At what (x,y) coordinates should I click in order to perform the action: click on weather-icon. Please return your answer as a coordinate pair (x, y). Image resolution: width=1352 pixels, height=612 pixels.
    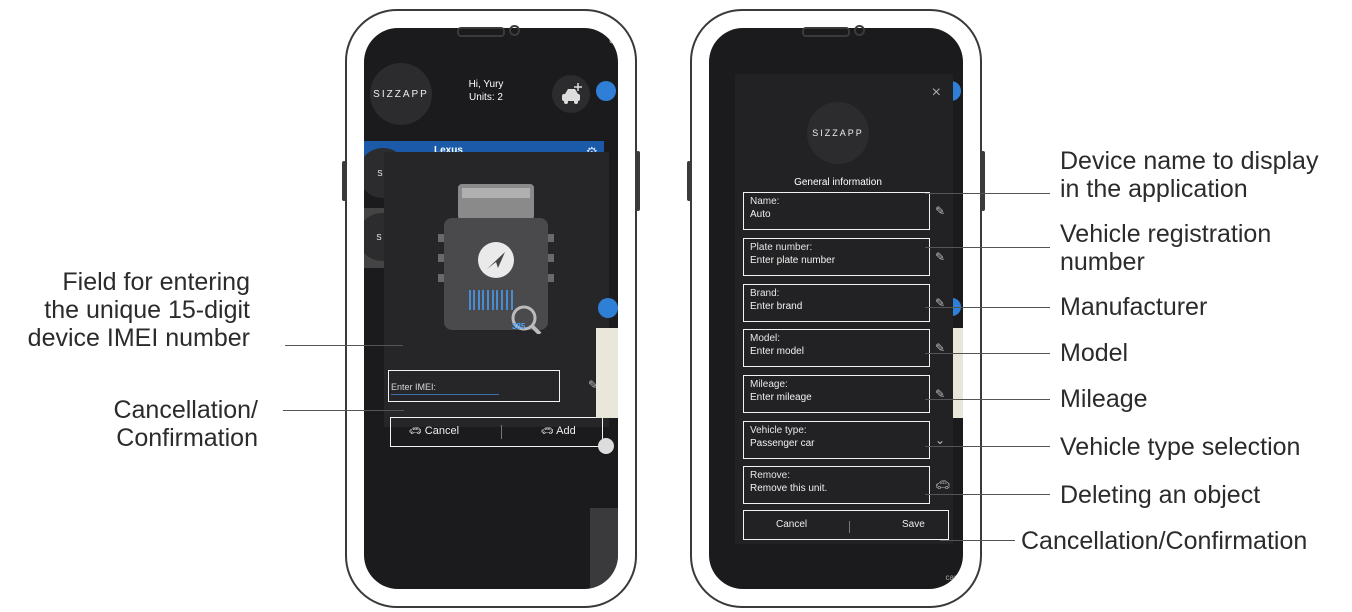
    Looking at the image, I should click on (606, 91).